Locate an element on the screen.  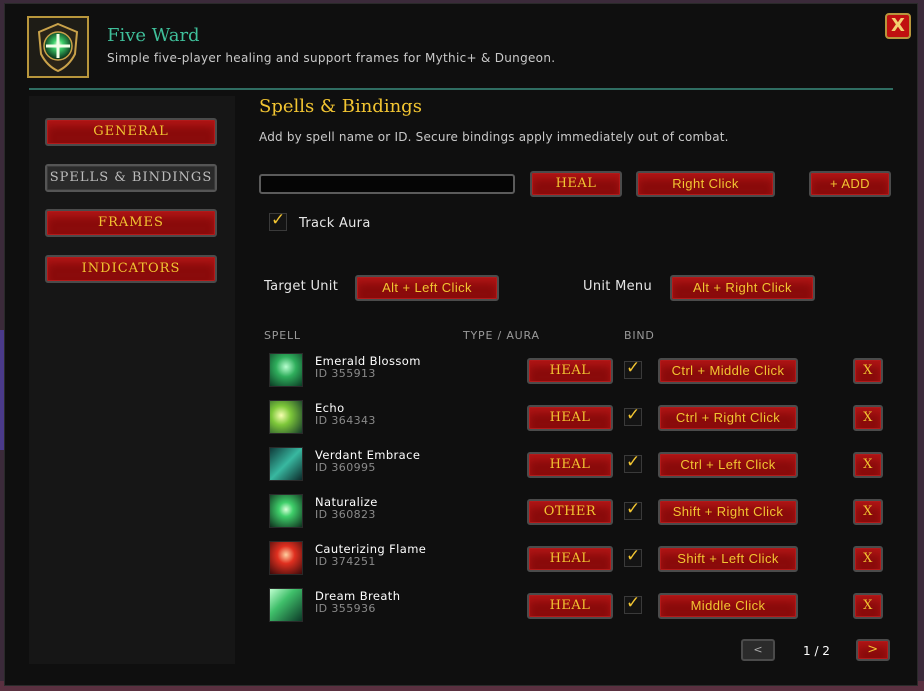
add-spell-button: + ADD is located at coordinates (850, 184).